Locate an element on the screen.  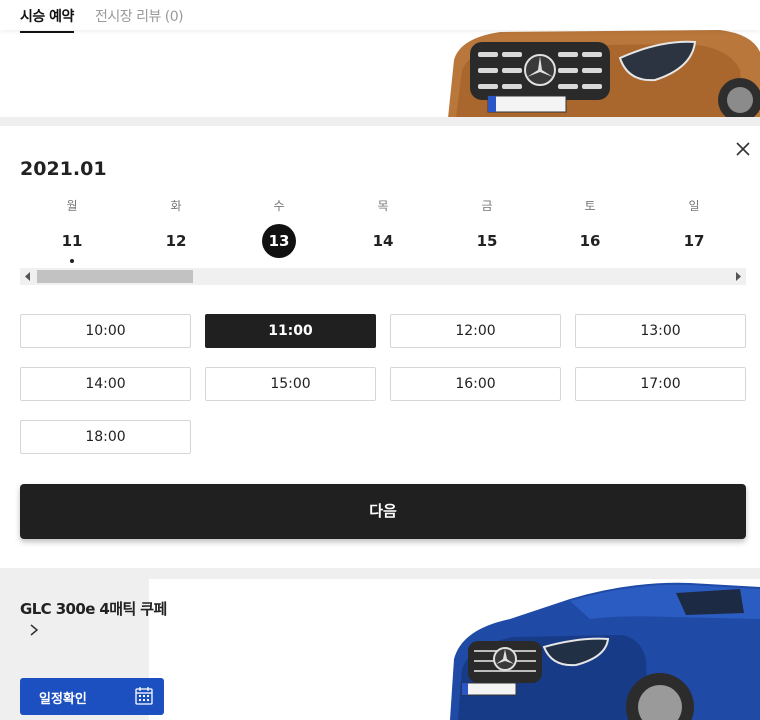
model-name: GLC 300e 4매틱 쿠페 is located at coordinates (93, 609).